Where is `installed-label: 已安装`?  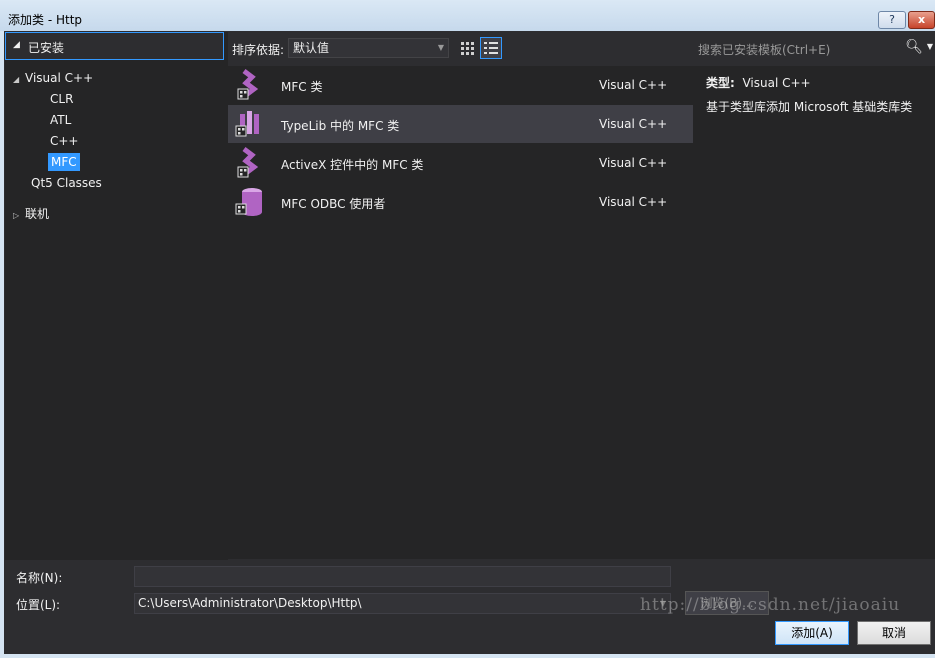 installed-label: 已安装 is located at coordinates (46, 48).